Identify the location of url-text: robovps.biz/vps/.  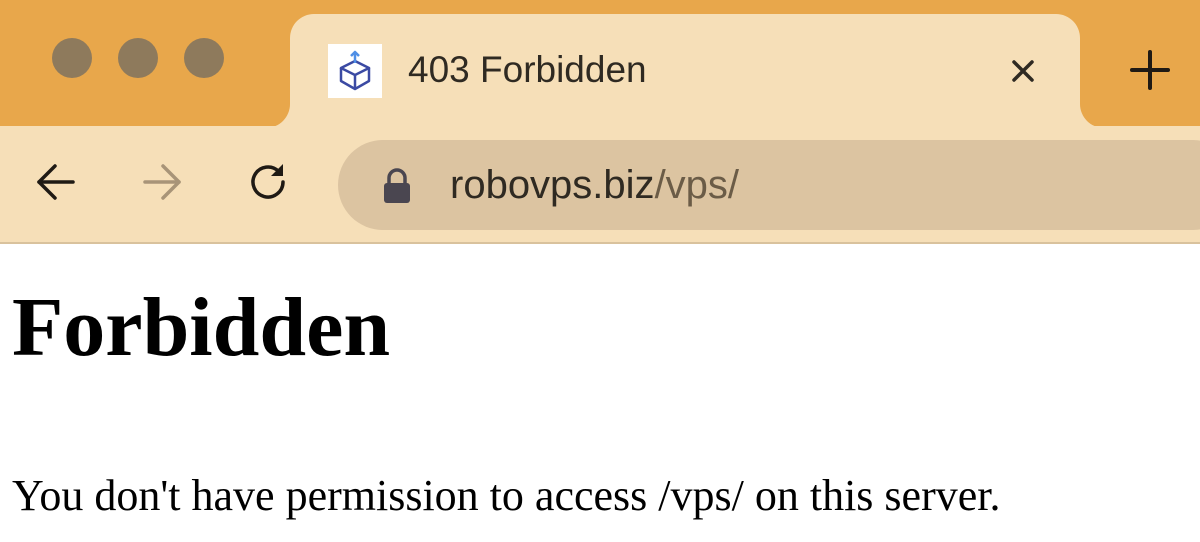
(594, 185).